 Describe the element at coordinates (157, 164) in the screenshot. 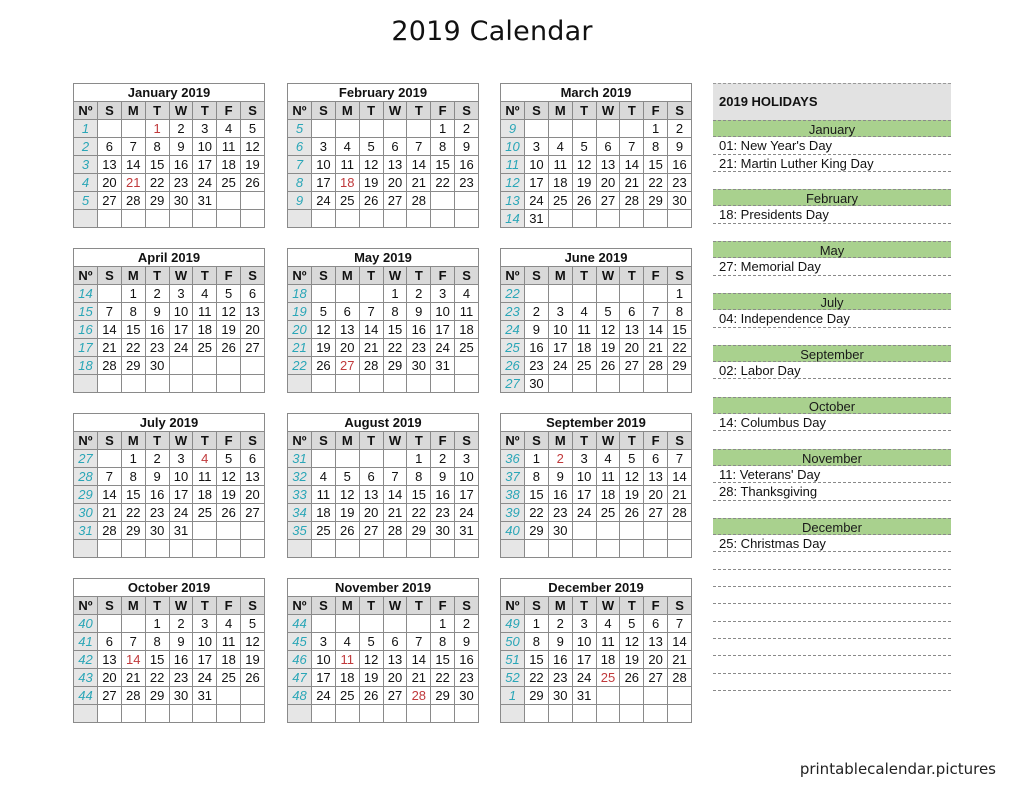

I see `day-cell: 15` at that location.